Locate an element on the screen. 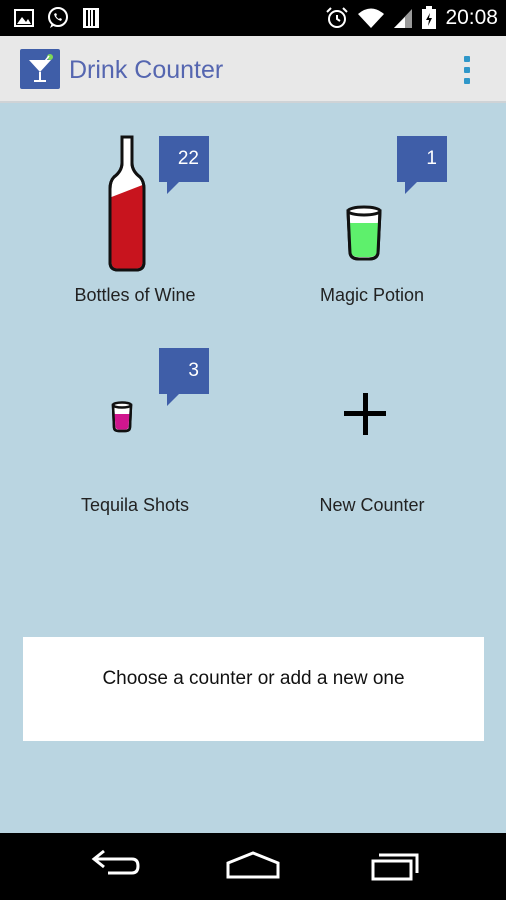 This screenshot has width=506, height=900. counter-tile-bottles-of-wine: 22 Bottles of Wine is located at coordinates (135, 228).